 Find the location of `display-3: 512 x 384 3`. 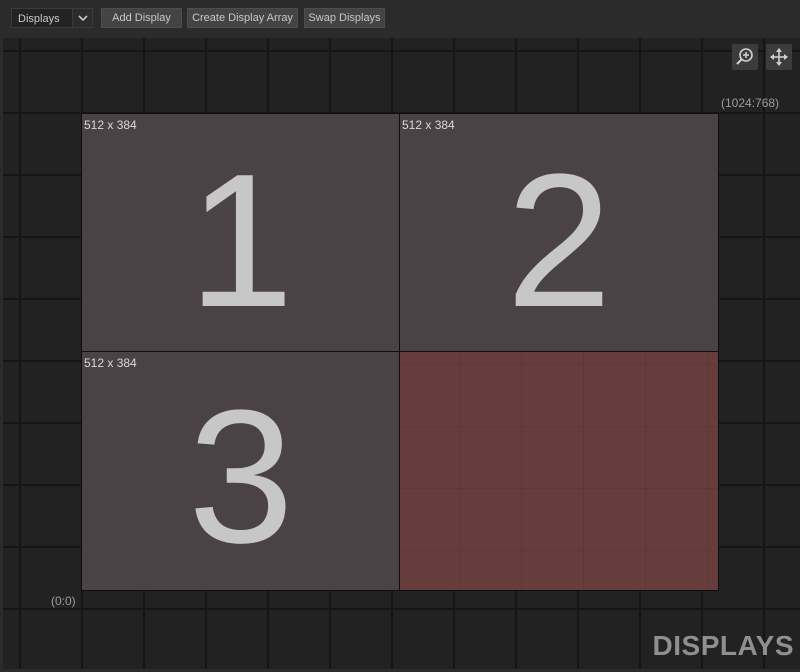

display-3: 512 x 384 3 is located at coordinates (241, 471).